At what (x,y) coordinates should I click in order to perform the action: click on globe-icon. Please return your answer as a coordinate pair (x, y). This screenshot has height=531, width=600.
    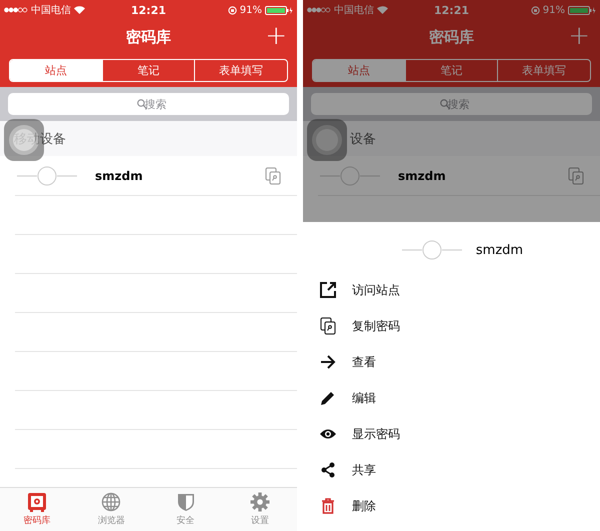
    Looking at the image, I should click on (111, 502).